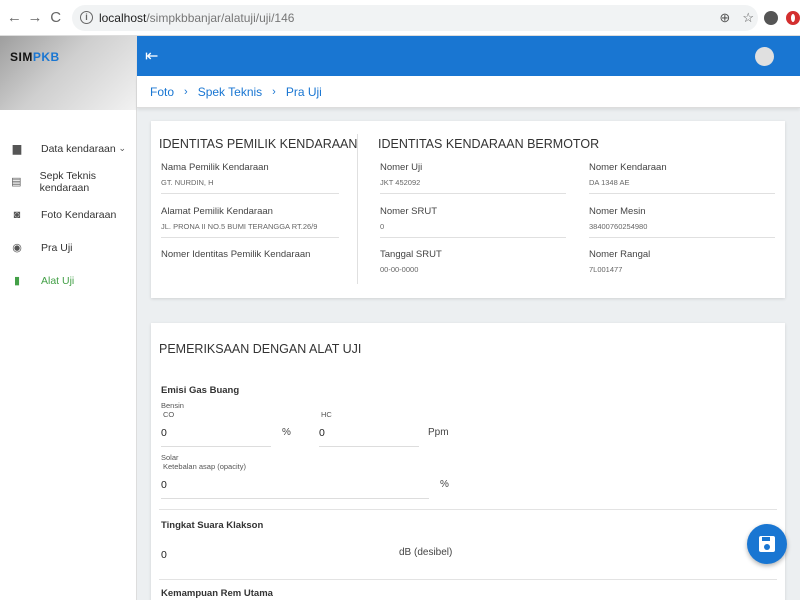 The image size is (800, 600). Describe the element at coordinates (326, 414) in the screenshot. I see `hc-label: HC` at that location.